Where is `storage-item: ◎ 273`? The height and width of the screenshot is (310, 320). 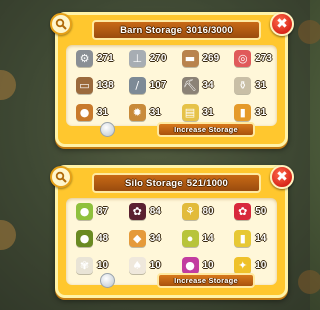 storage-item: ◎ 273 is located at coordinates (250, 58).